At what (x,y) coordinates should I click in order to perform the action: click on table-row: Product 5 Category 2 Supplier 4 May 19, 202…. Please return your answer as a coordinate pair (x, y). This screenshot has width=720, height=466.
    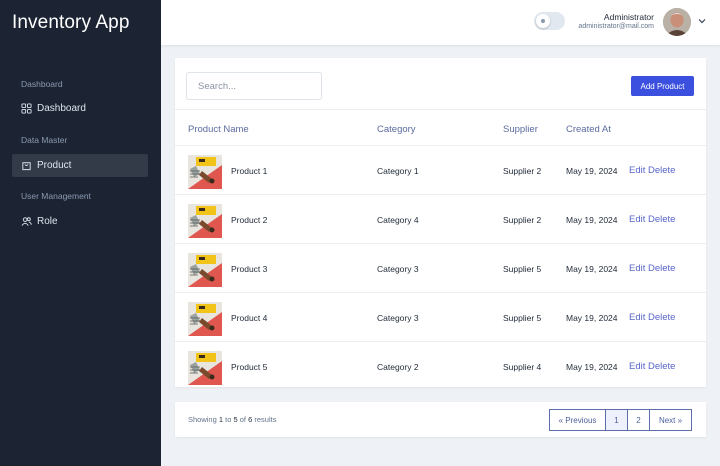
    Looking at the image, I should click on (440, 366).